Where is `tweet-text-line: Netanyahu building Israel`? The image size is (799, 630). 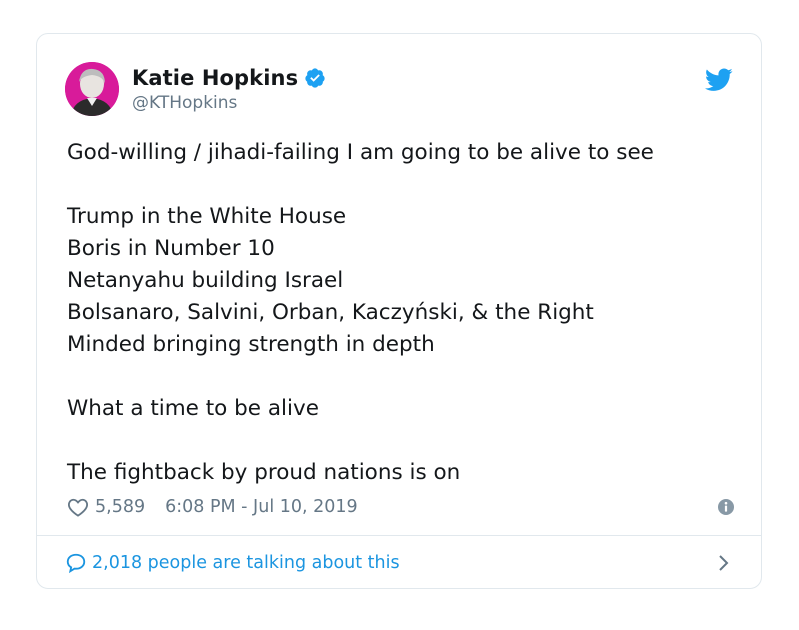
tweet-text-line: Netanyahu building Israel is located at coordinates (205, 280).